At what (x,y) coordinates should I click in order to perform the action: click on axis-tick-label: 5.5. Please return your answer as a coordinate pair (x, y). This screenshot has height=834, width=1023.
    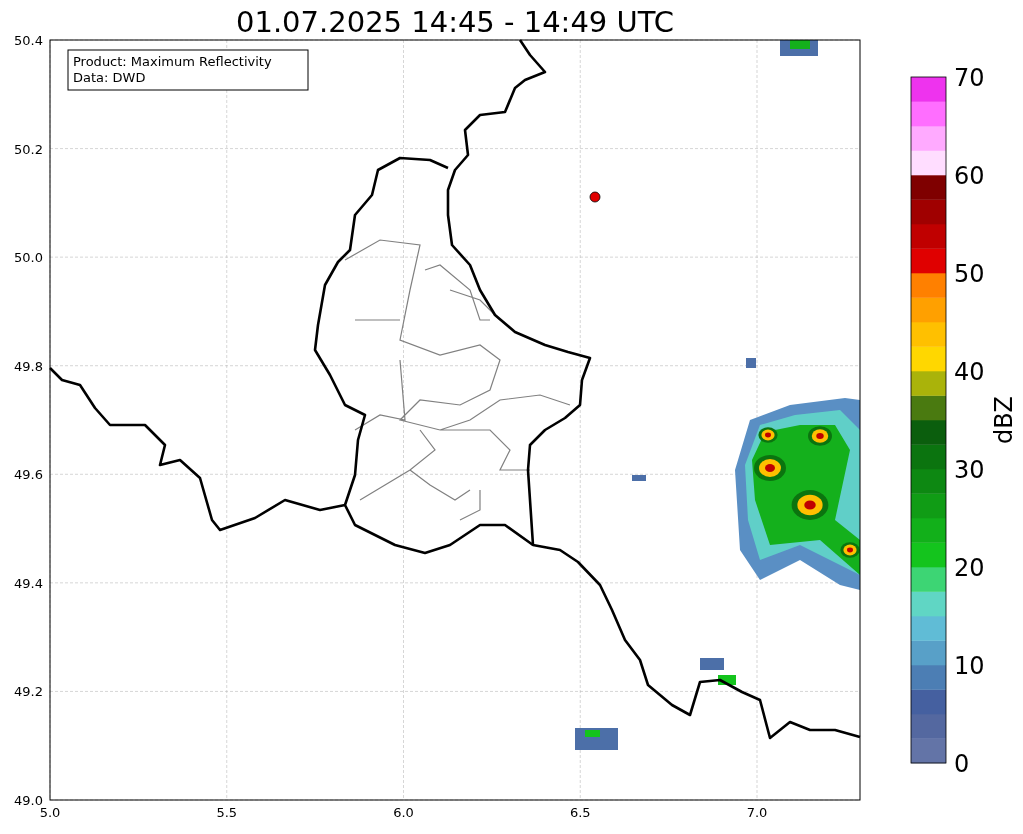
    Looking at the image, I should click on (227, 812).